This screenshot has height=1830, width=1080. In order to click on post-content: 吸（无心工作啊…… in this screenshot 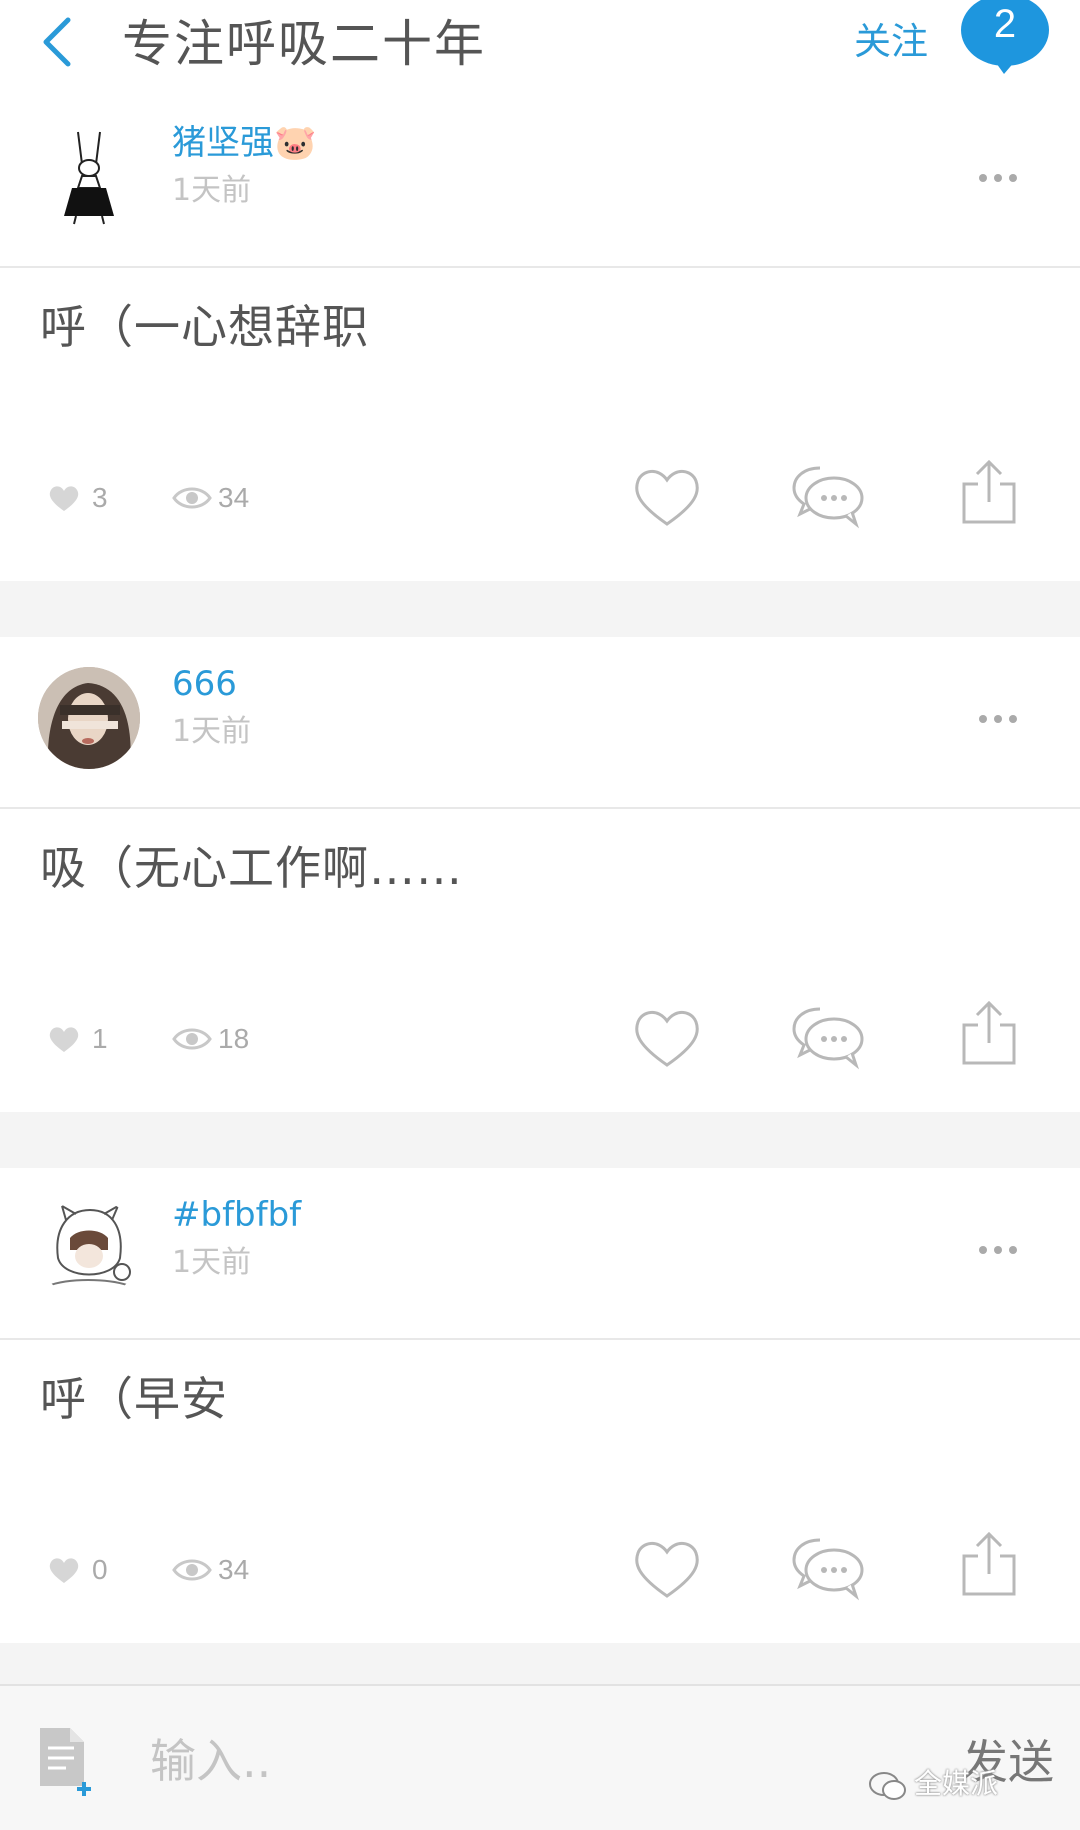, I will do `click(251, 868)`.